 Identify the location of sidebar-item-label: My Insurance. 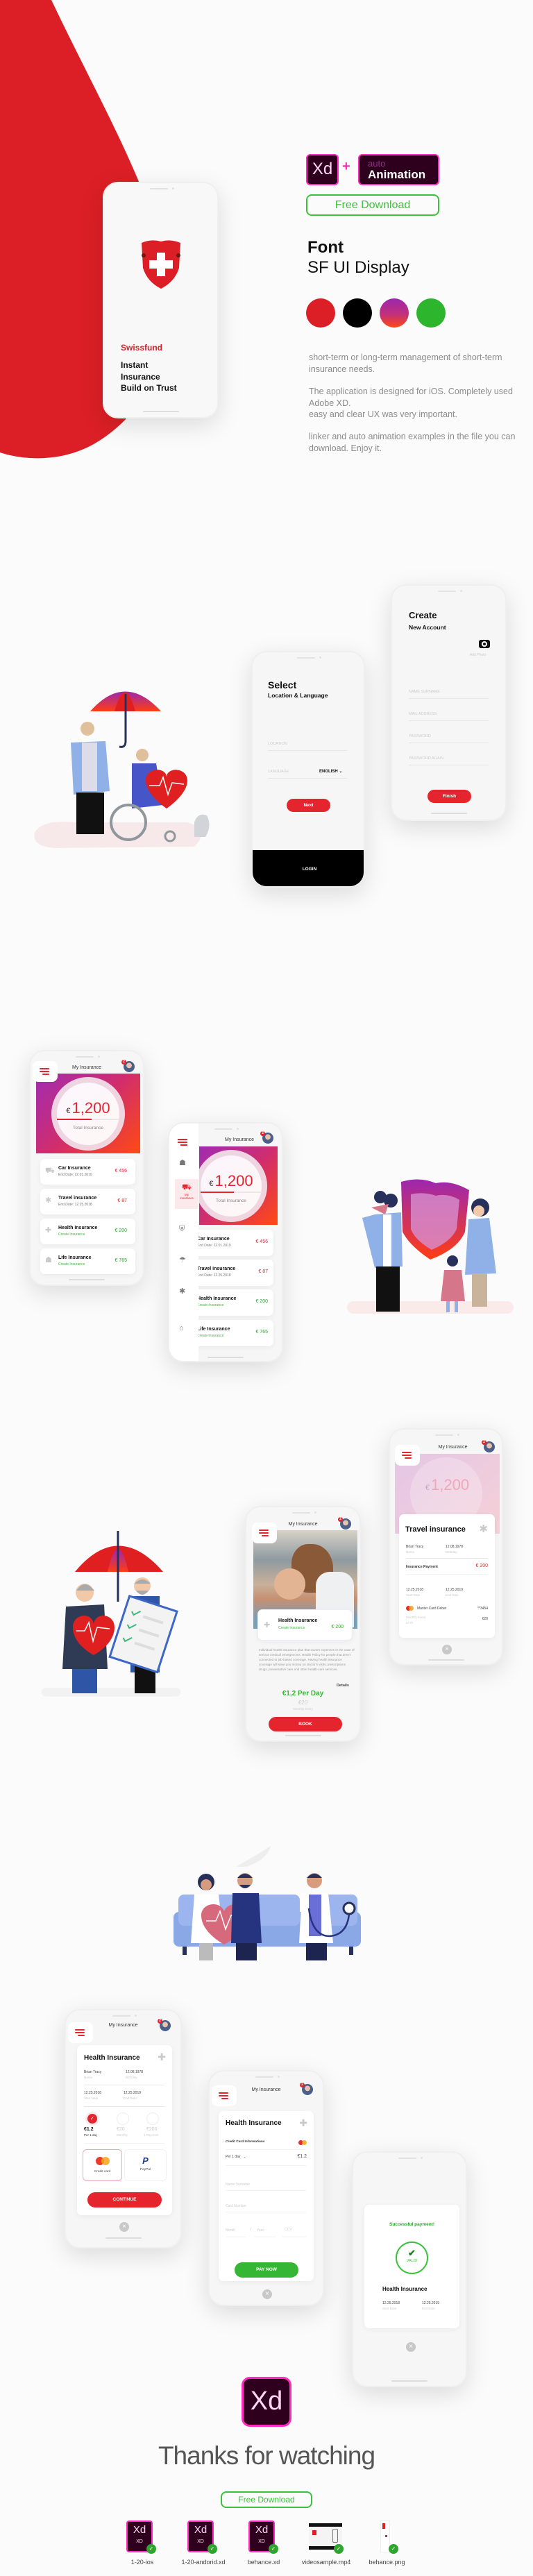
(187, 1197).